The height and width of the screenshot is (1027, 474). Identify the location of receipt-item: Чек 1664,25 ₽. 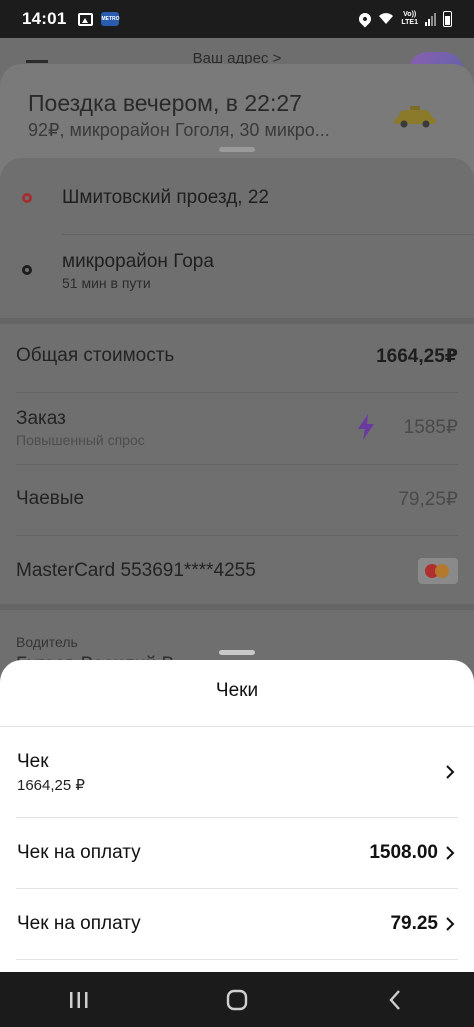
(237, 772).